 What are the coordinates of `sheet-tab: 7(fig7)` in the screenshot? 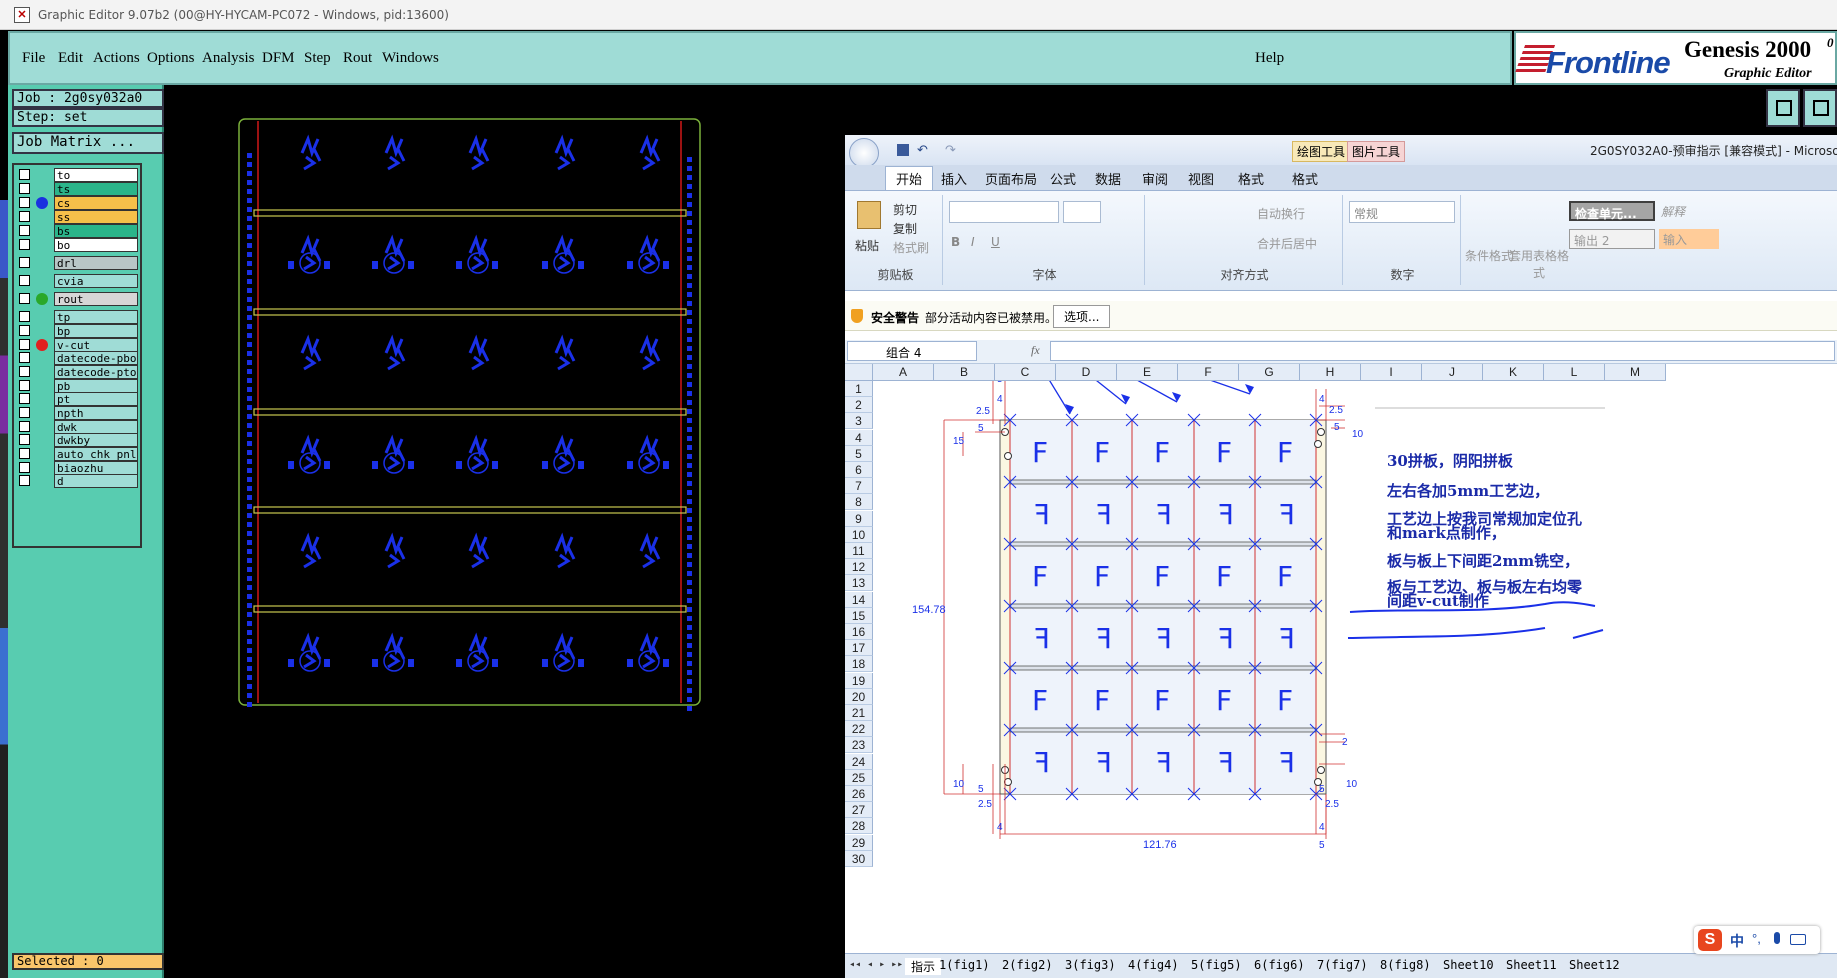 It's located at (1342, 965).